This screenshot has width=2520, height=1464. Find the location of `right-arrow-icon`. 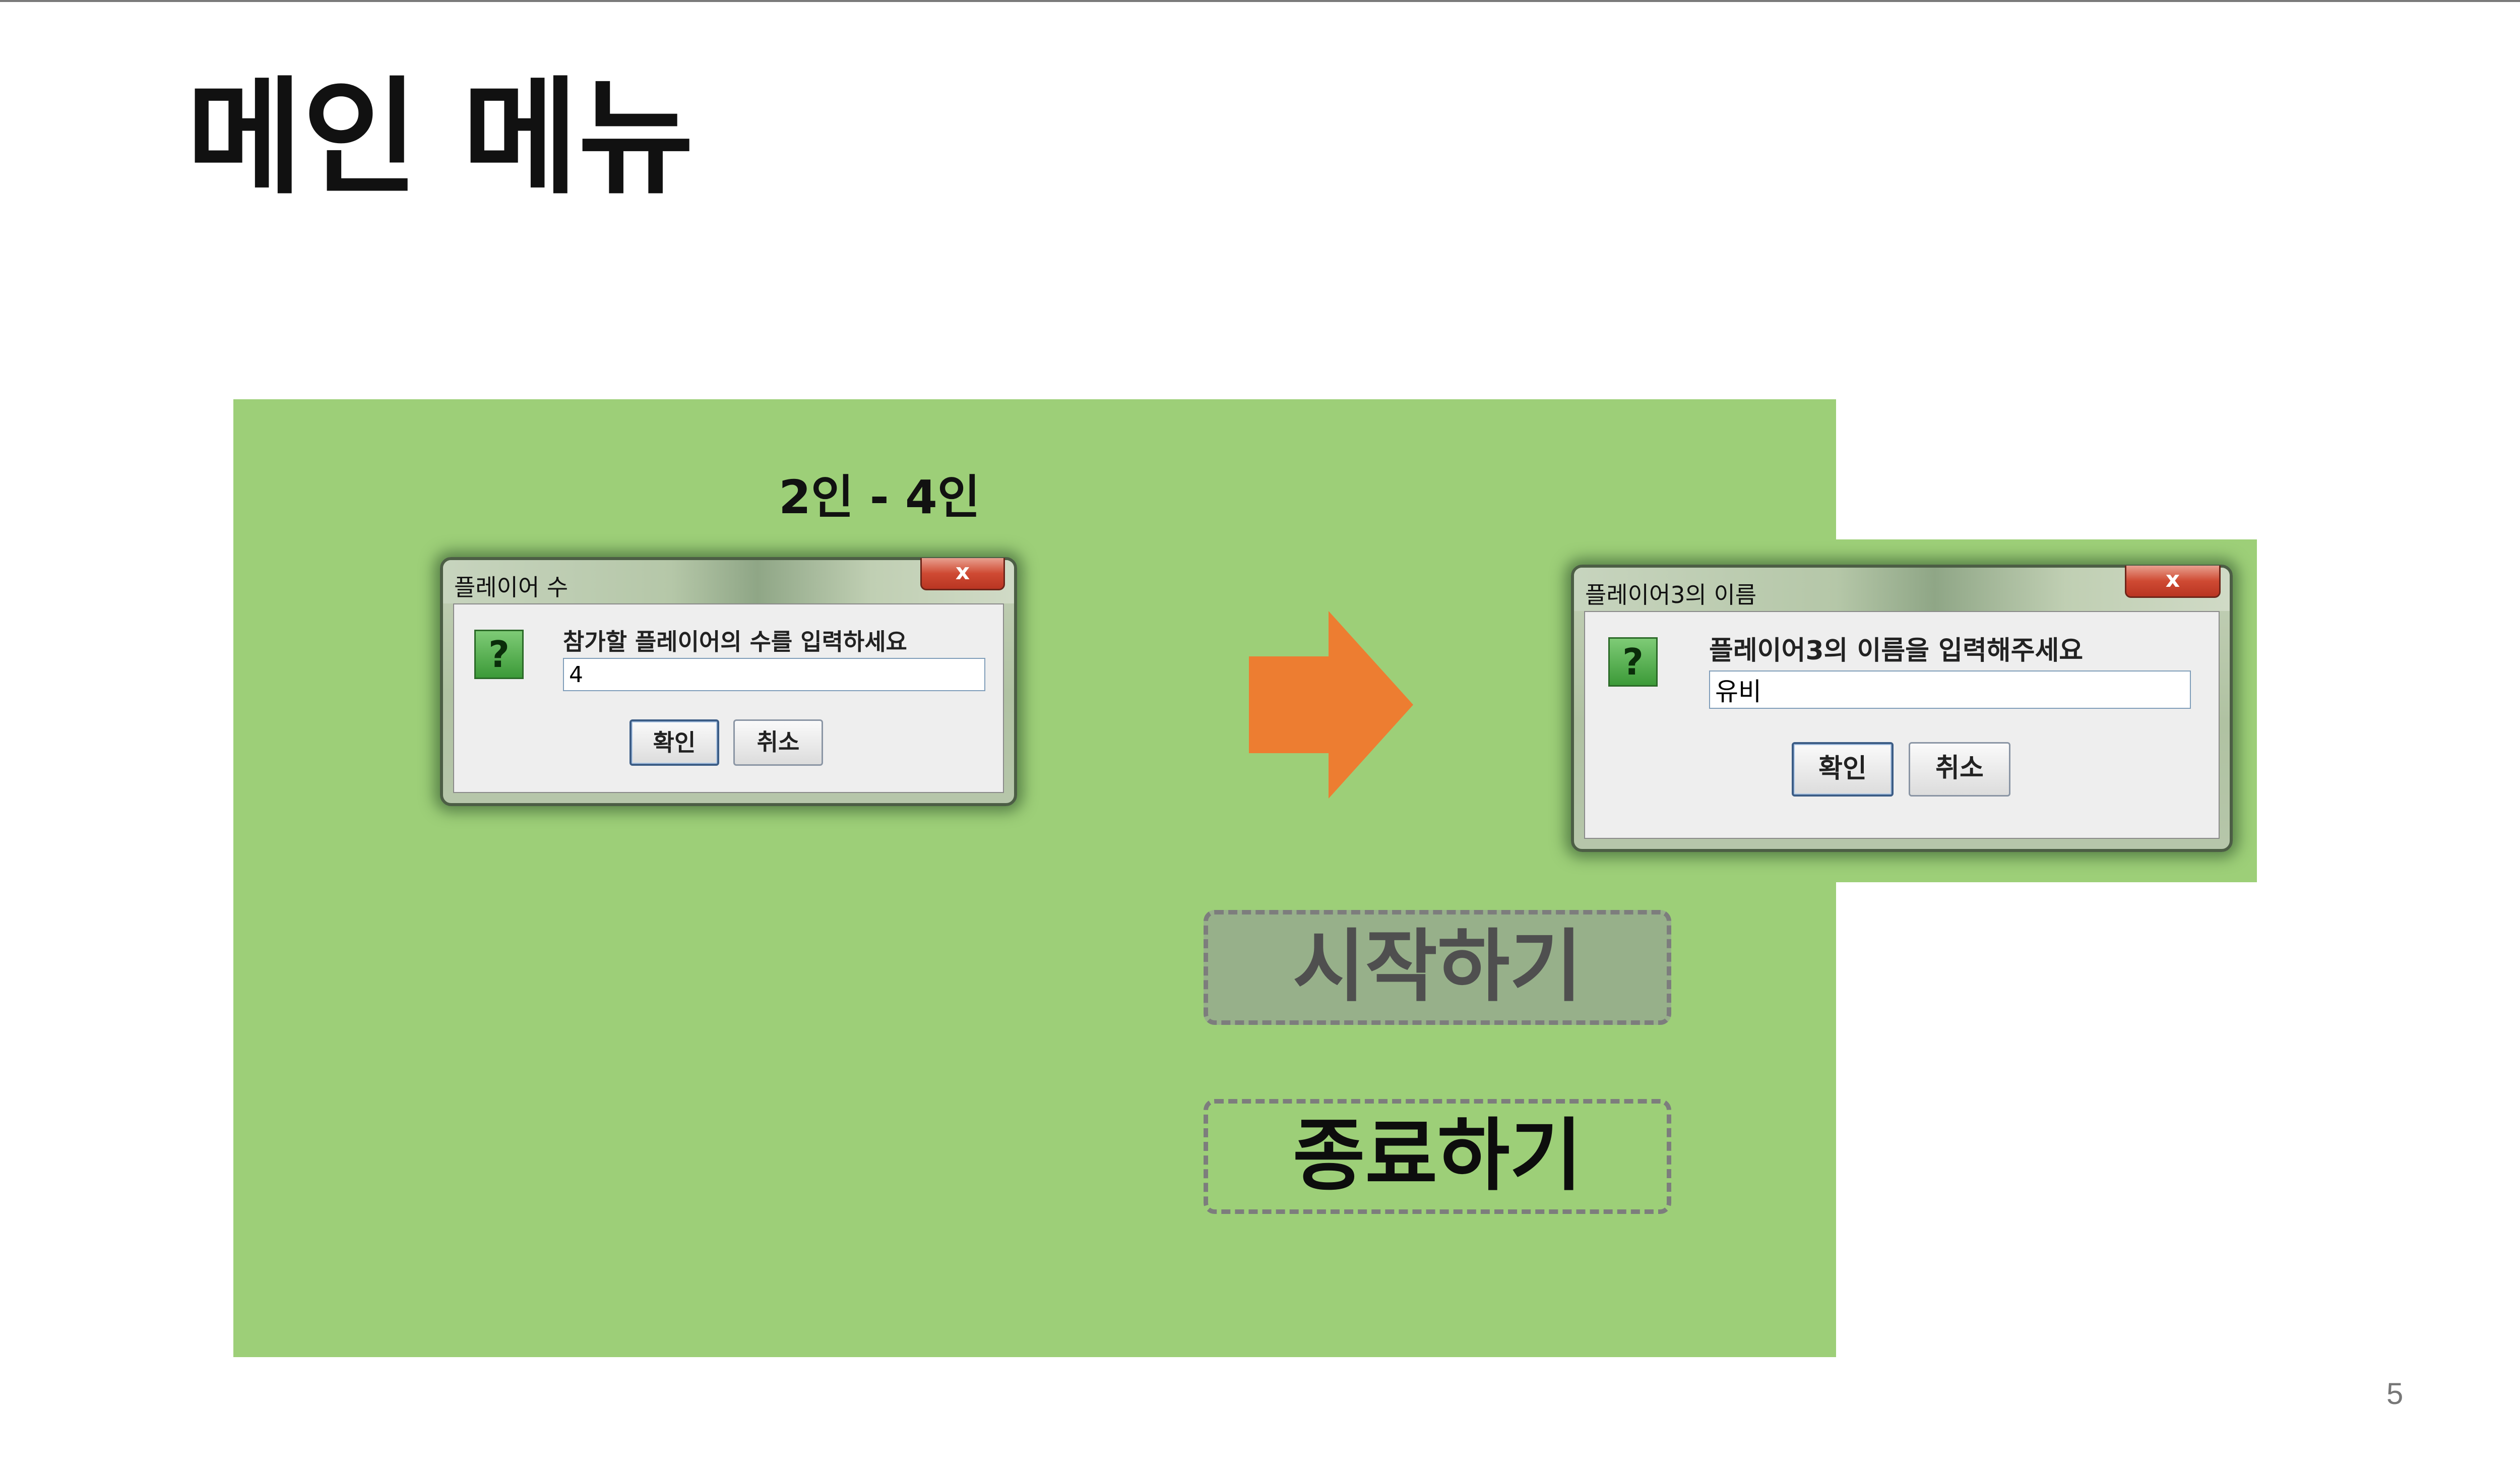

right-arrow-icon is located at coordinates (1331, 705).